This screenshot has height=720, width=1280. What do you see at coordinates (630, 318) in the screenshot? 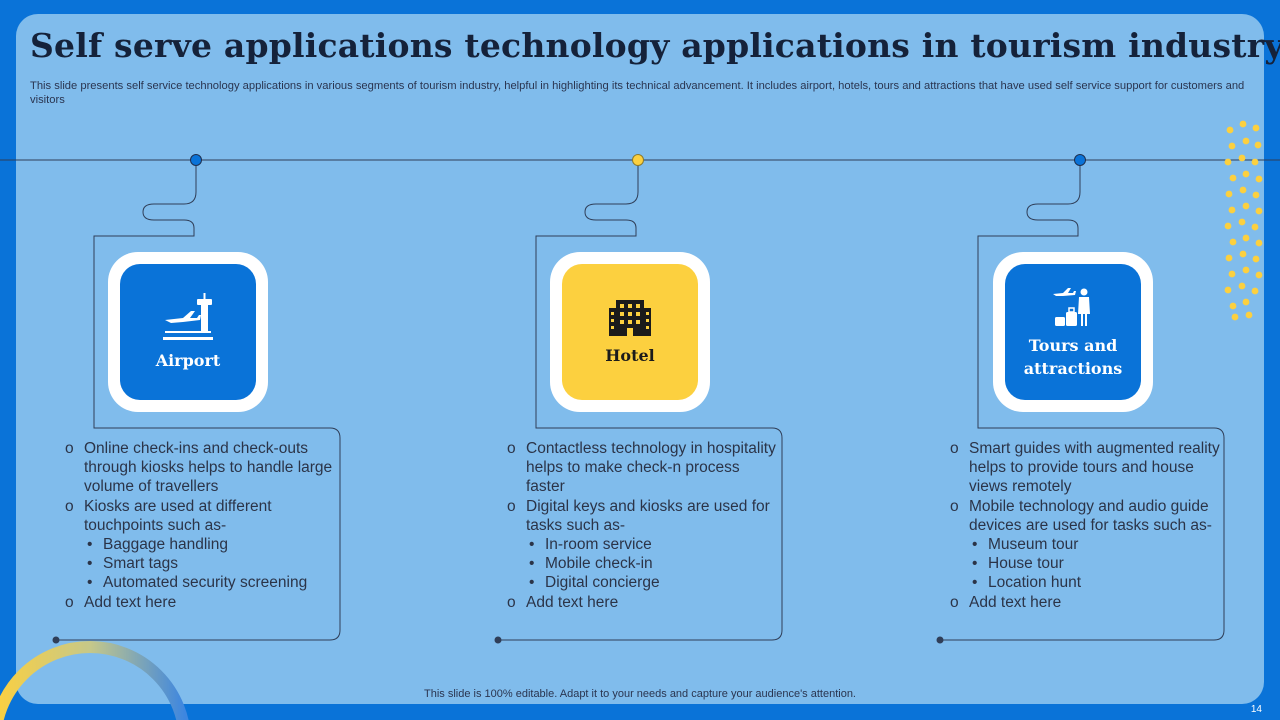
I see `hotel-building-icon` at bounding box center [630, 318].